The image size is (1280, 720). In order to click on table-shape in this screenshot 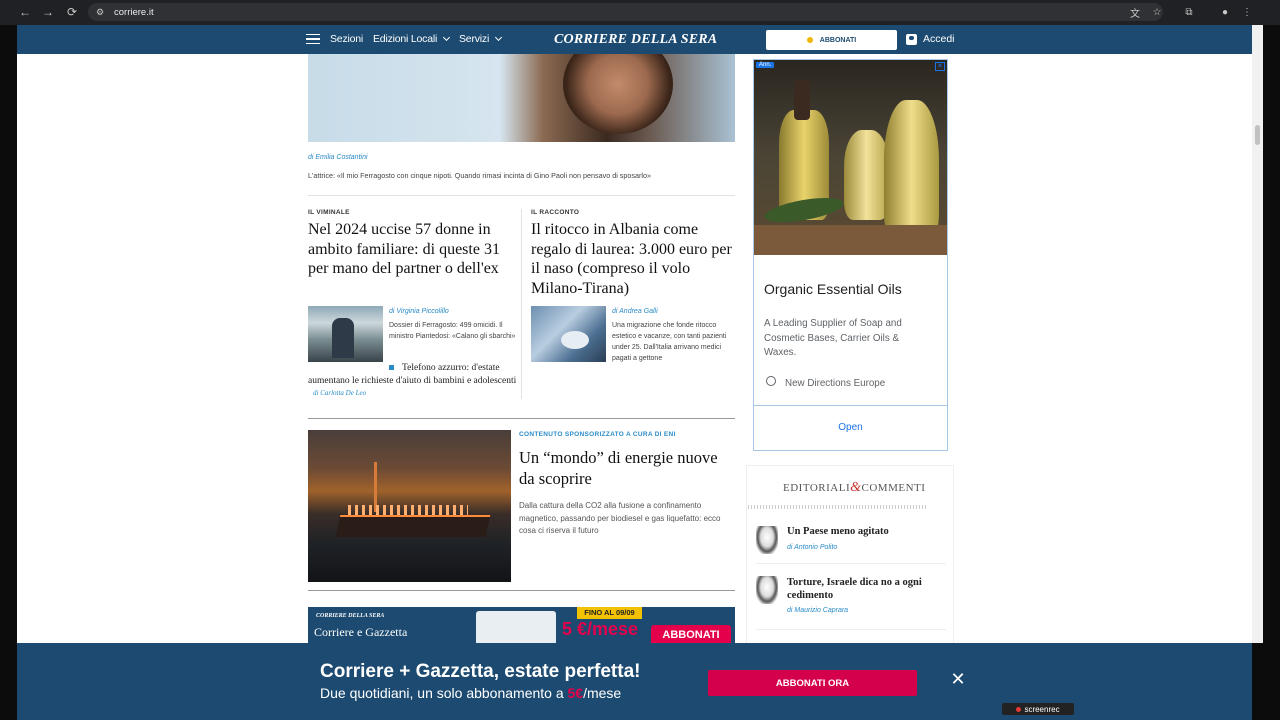, I will do `click(850, 240)`.